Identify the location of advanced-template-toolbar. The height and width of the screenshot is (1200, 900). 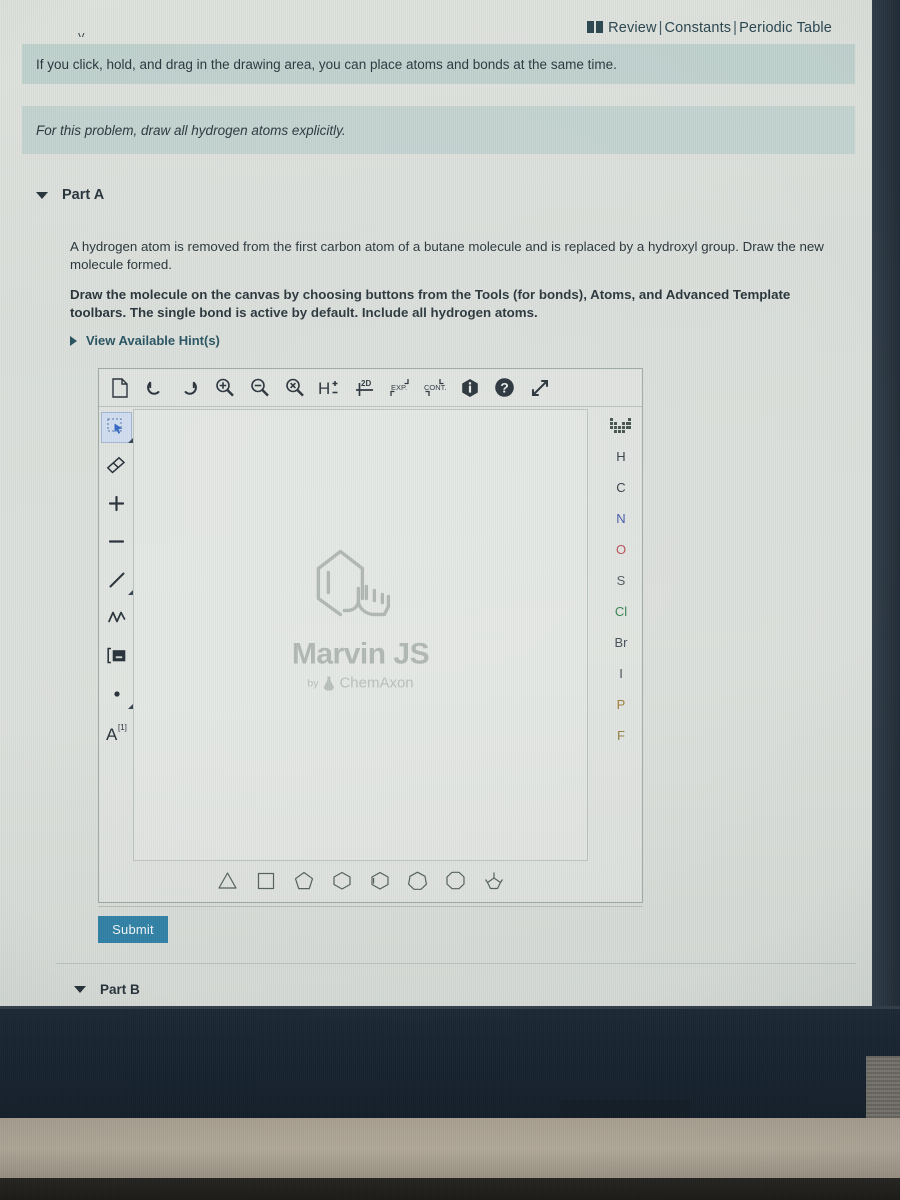
(360, 880).